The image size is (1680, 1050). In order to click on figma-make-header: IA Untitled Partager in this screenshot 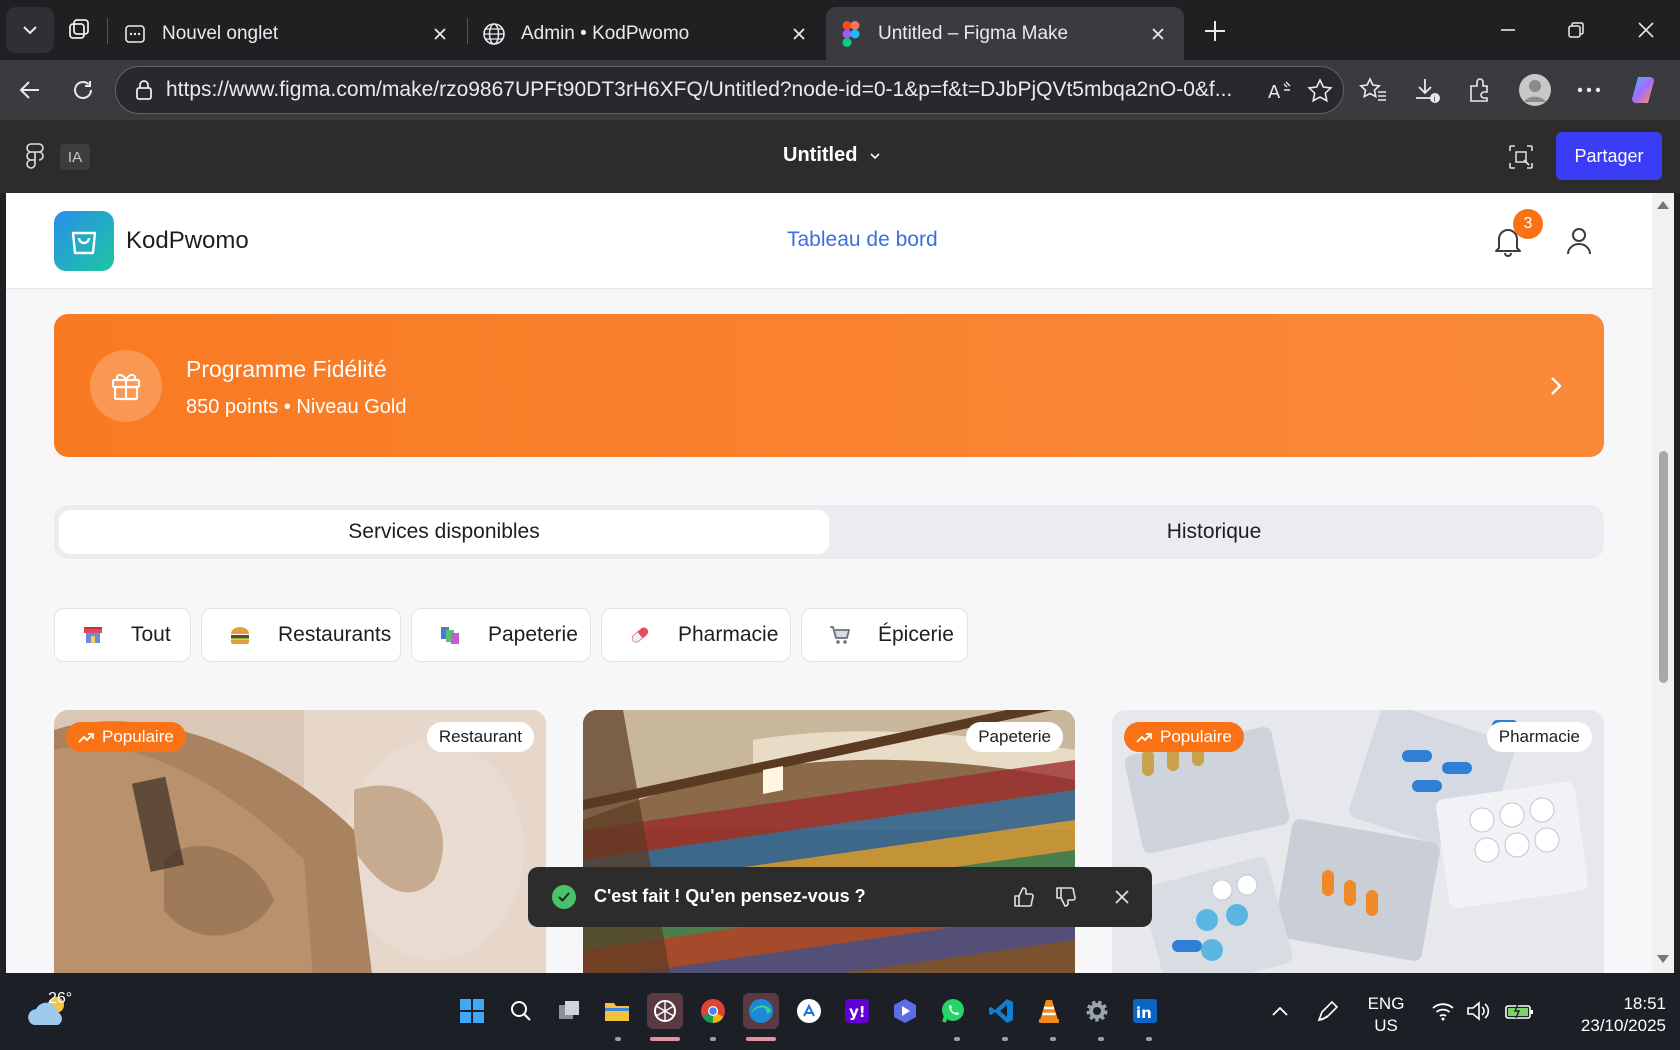, I will do `click(840, 156)`.